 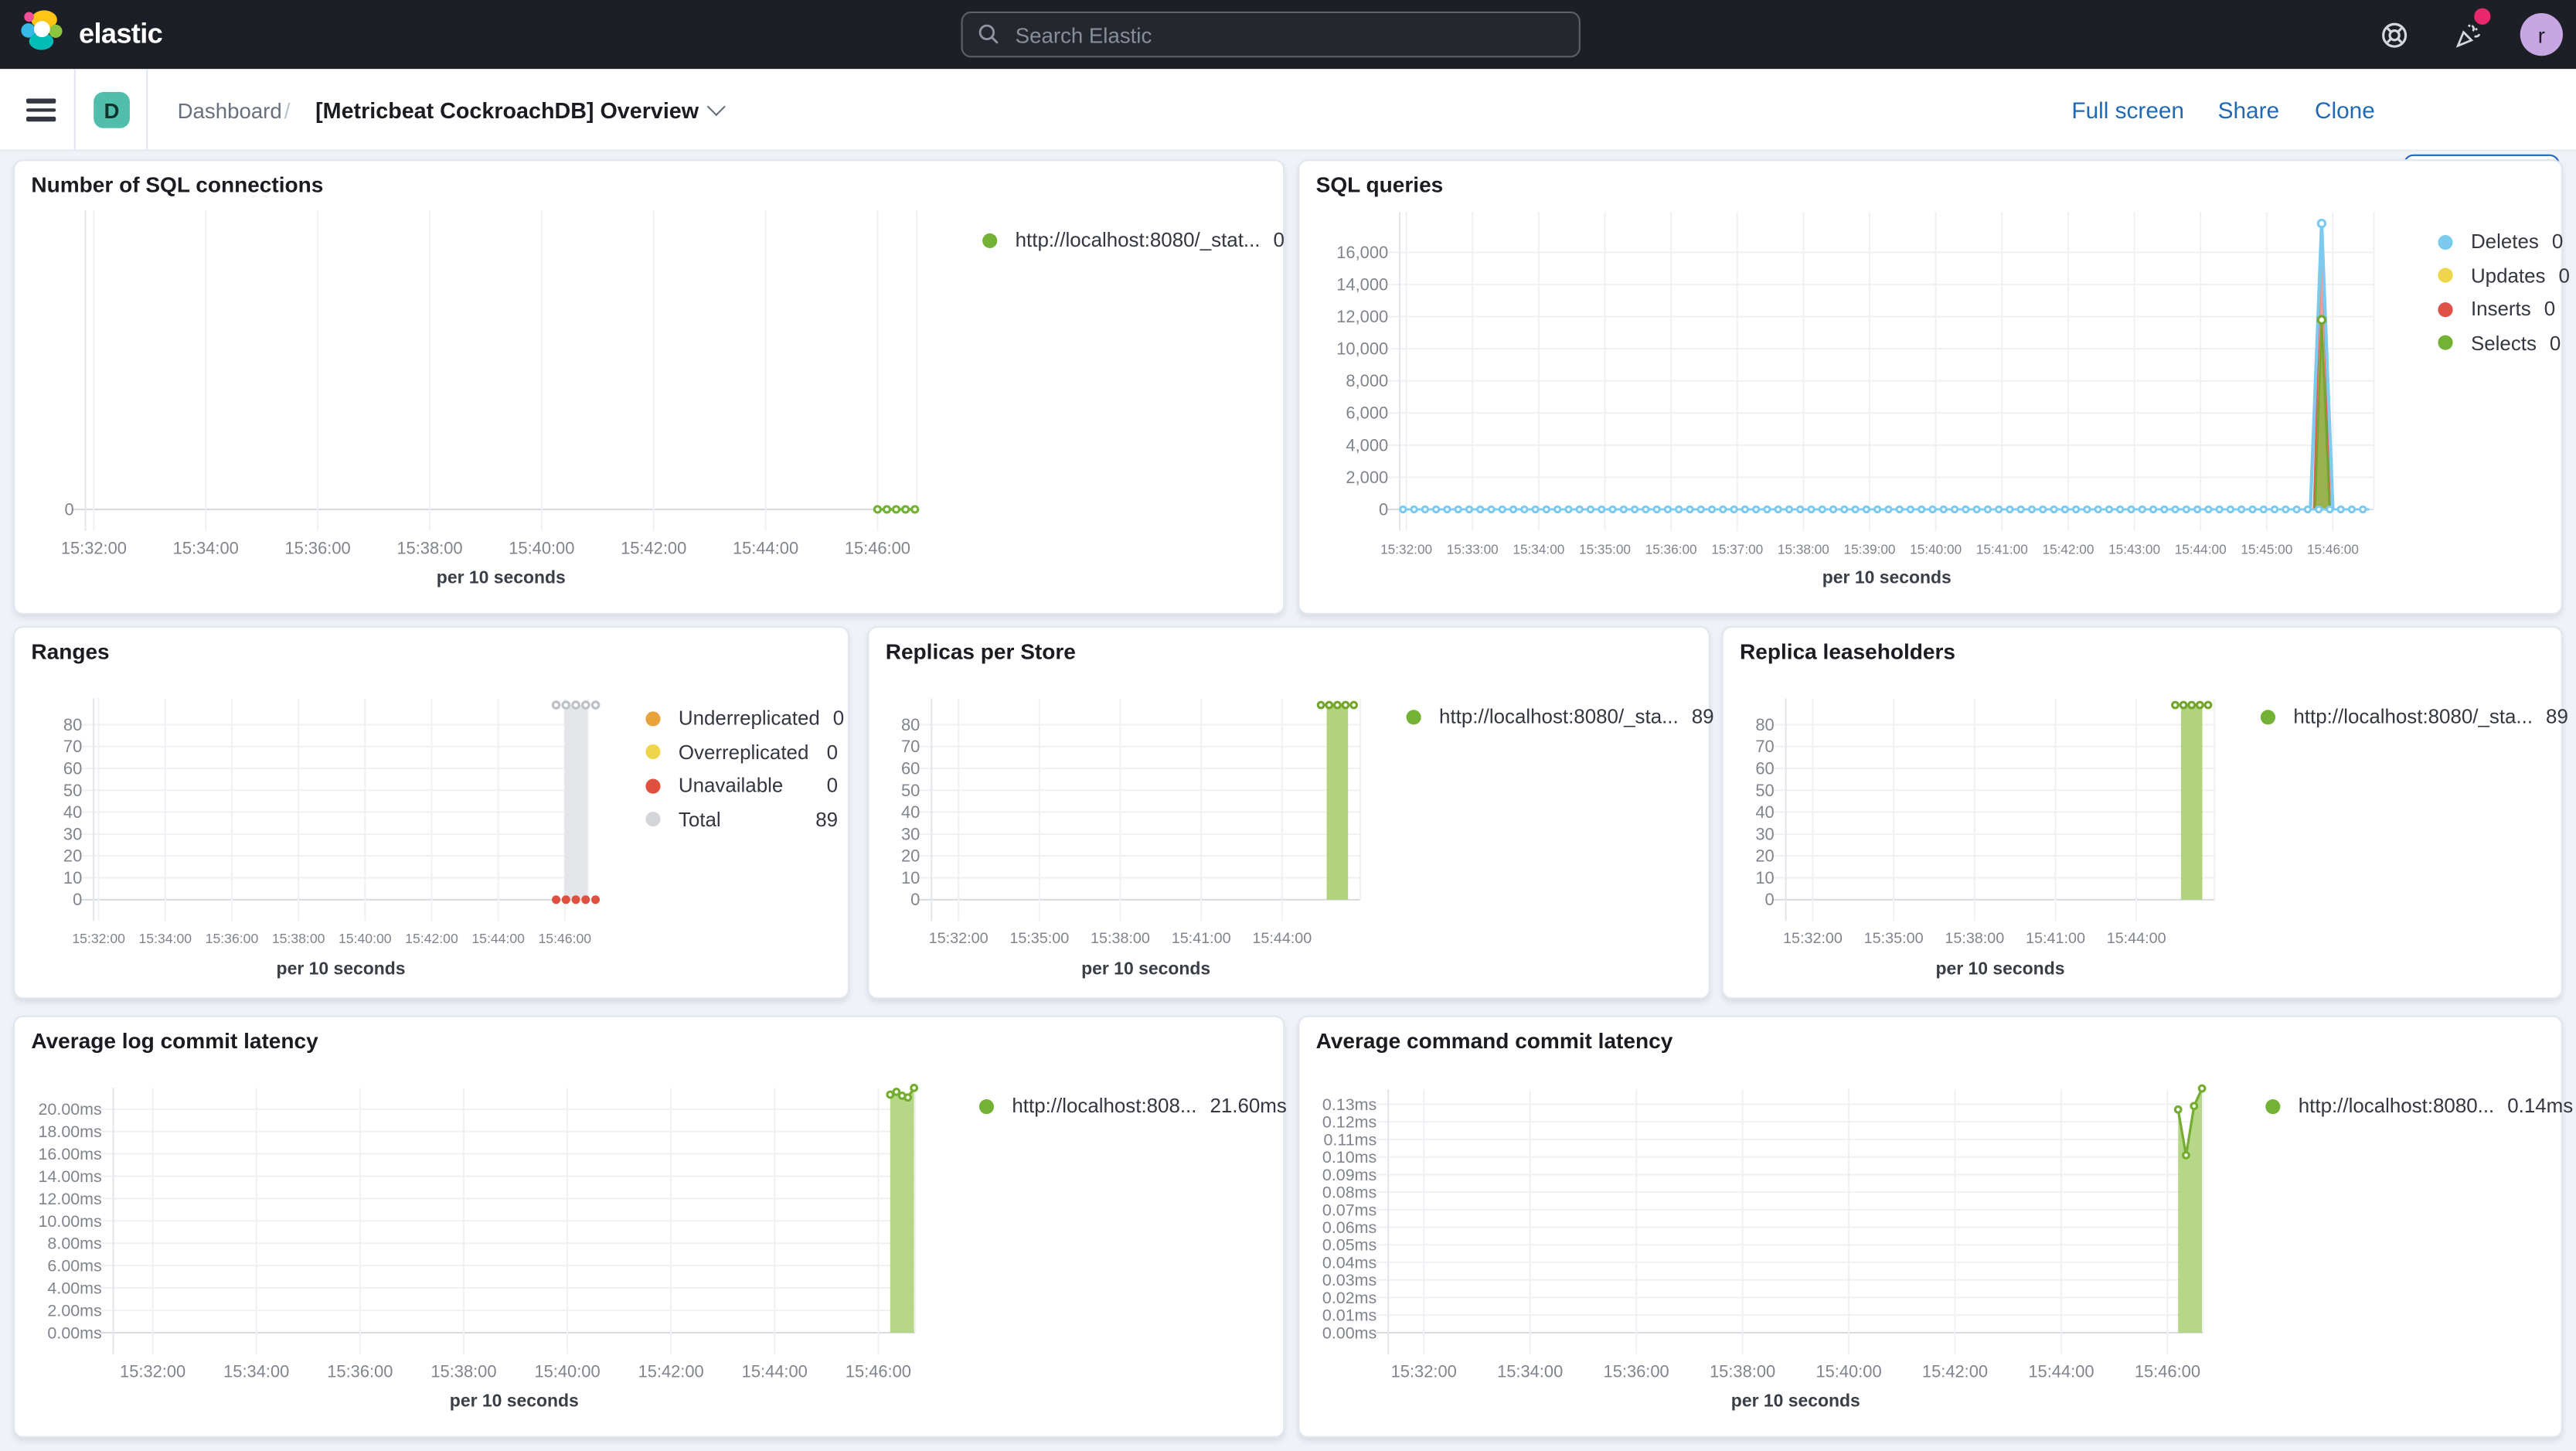 What do you see at coordinates (2482, 16) in the screenshot?
I see `notification-dot` at bounding box center [2482, 16].